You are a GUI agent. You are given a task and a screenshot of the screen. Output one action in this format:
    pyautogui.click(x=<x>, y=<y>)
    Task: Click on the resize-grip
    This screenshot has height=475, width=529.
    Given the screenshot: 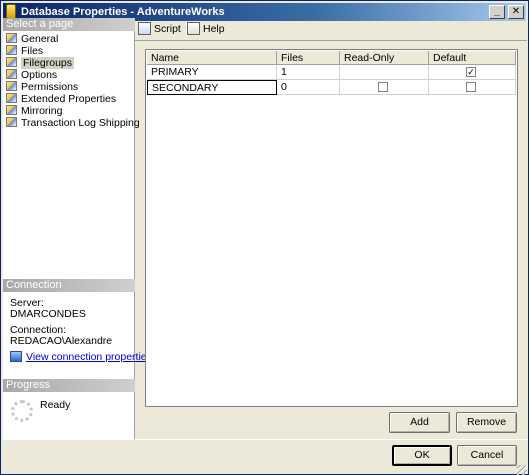 What is the action you would take?
    pyautogui.click(x=522, y=470)
    